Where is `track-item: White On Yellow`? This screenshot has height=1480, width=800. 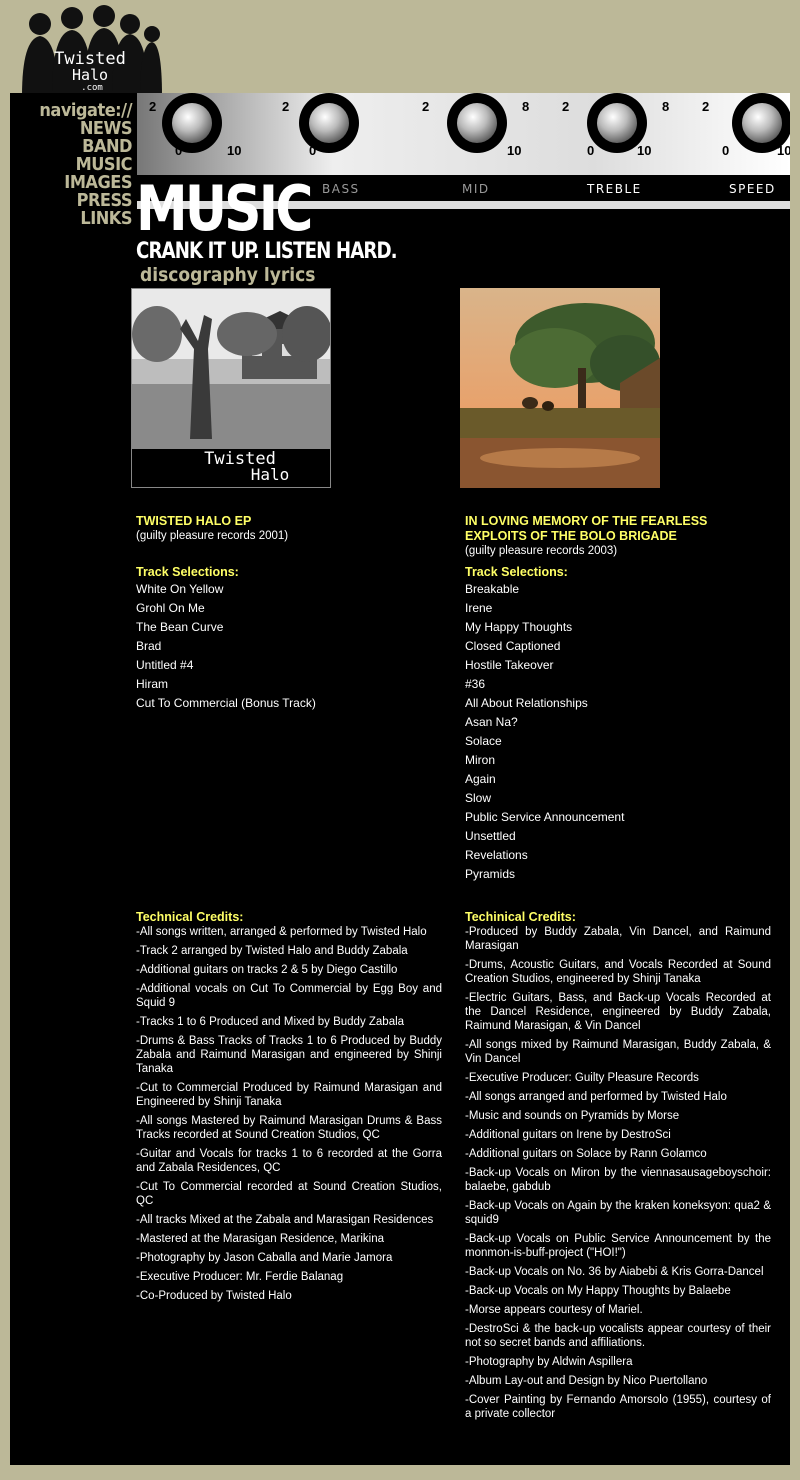
track-item: White On Yellow is located at coordinates (180, 589).